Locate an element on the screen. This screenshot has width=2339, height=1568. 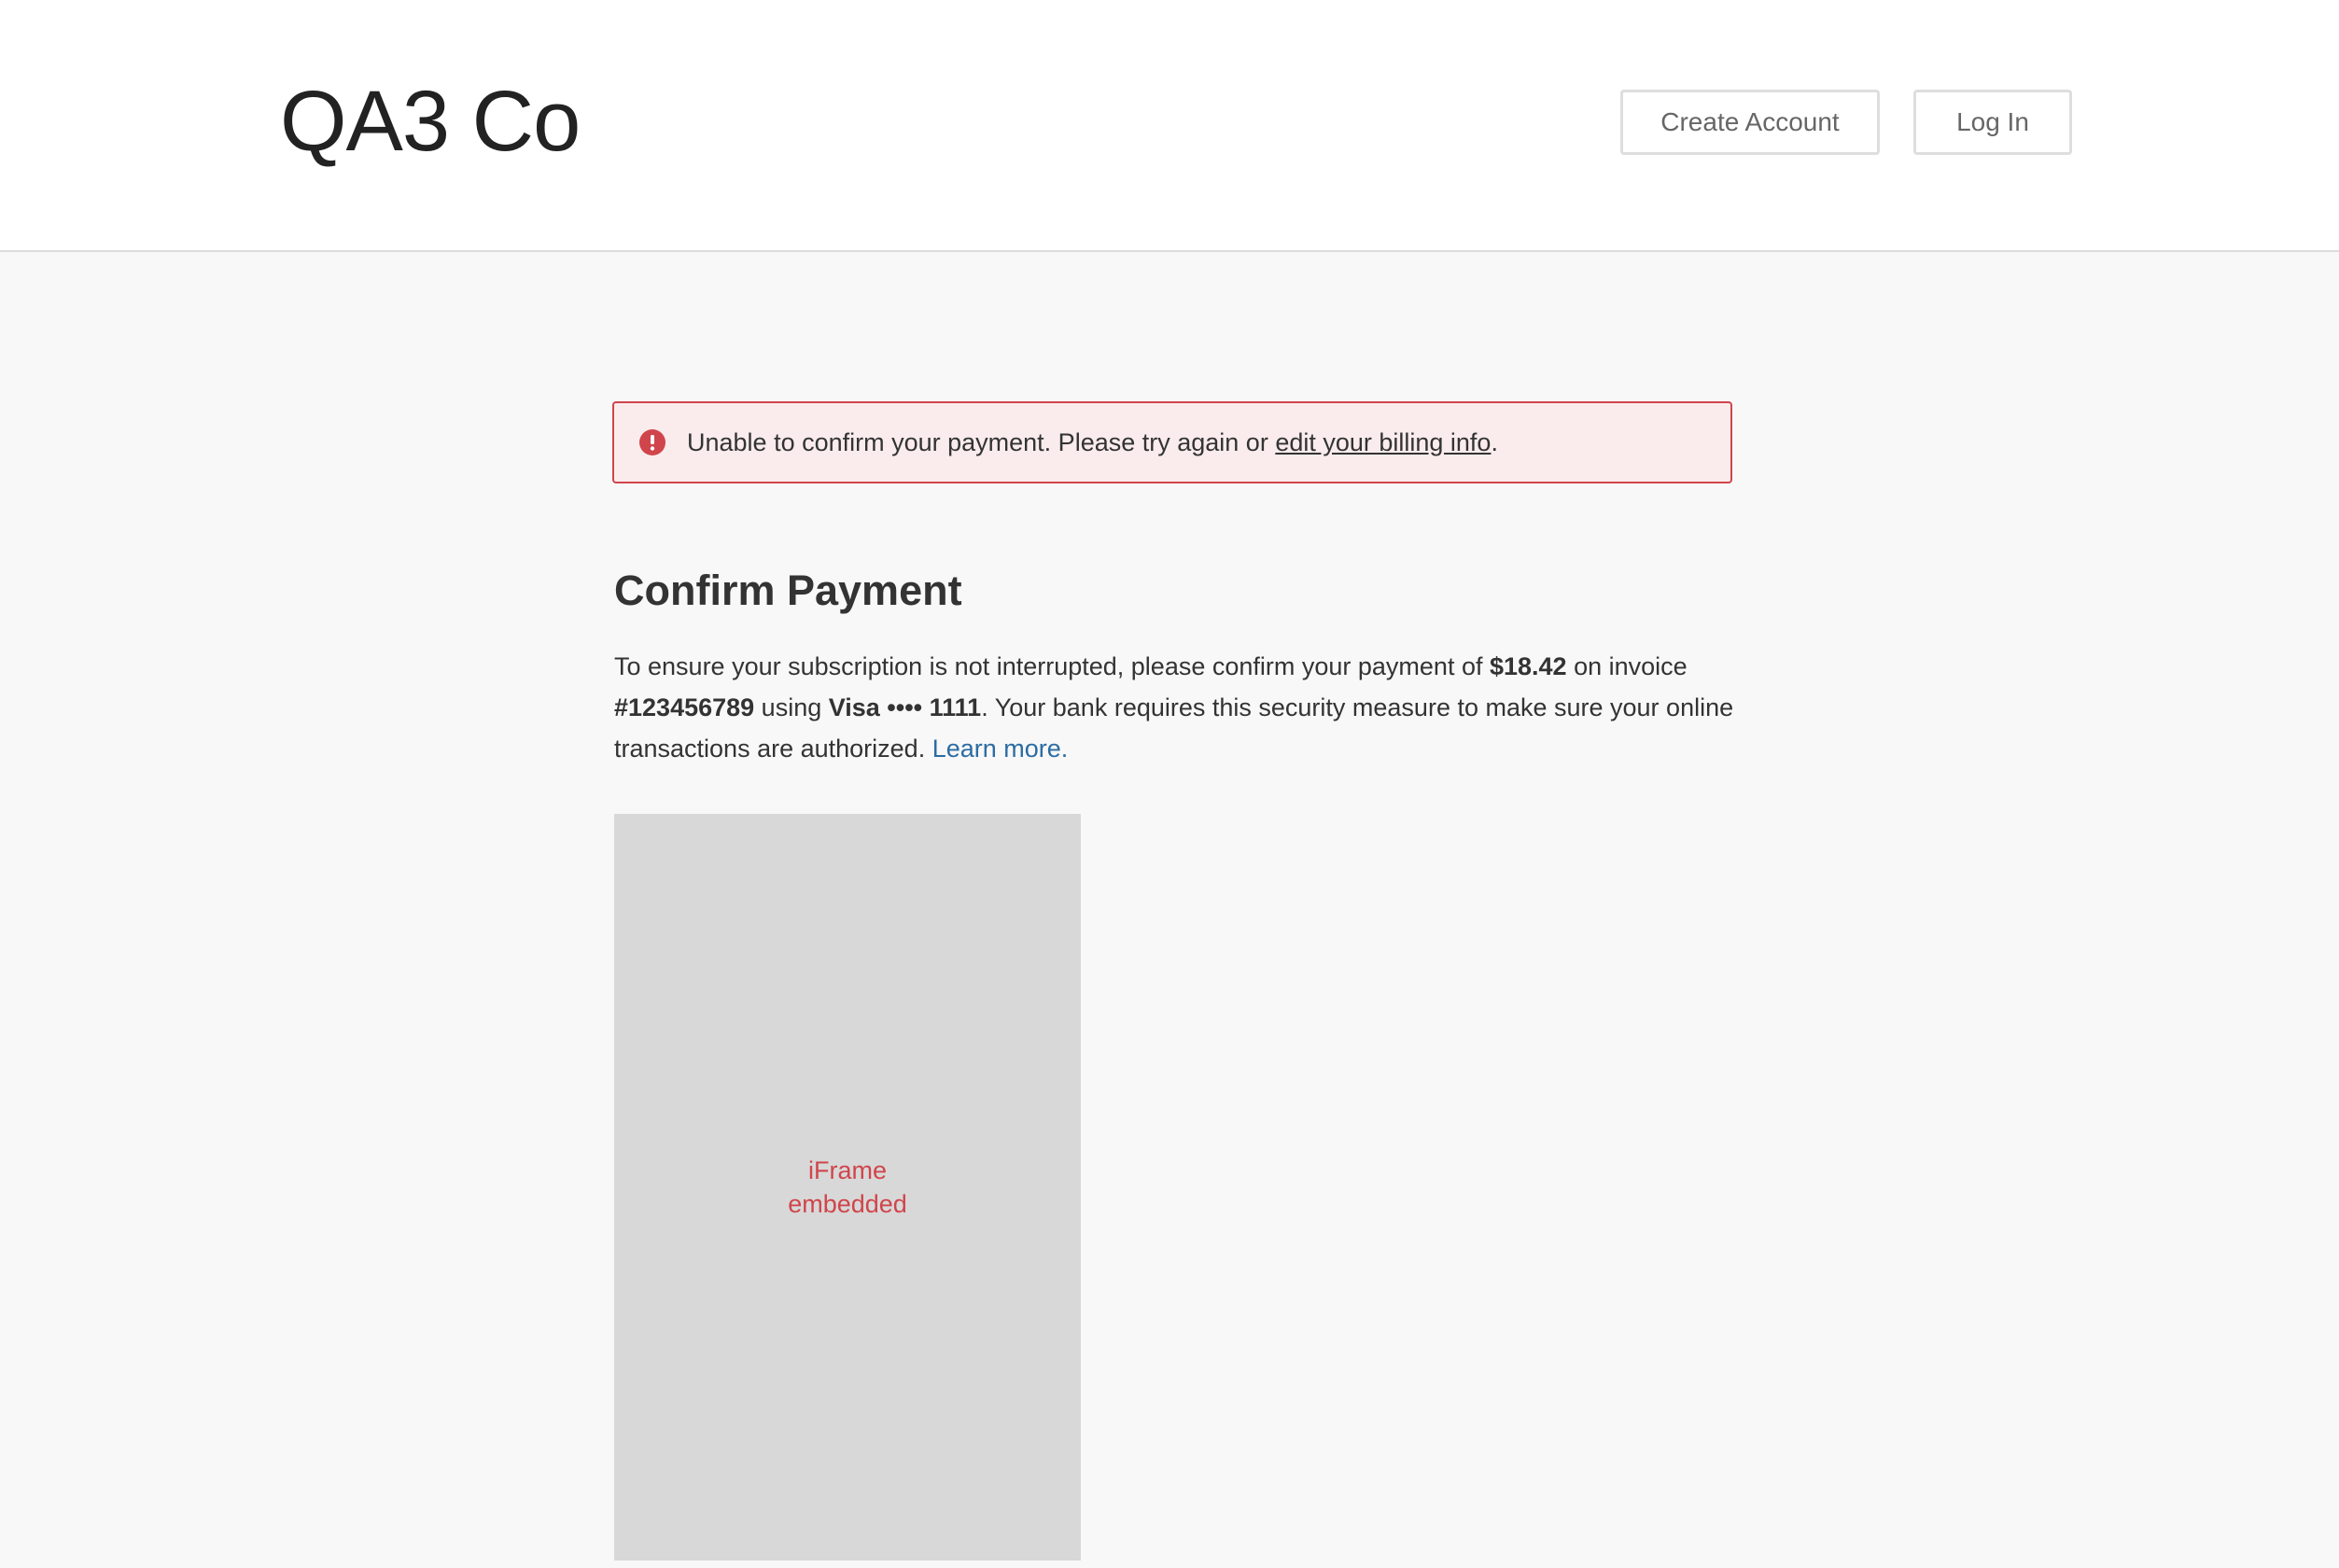
embedded-iframe: iFrame embedded is located at coordinates (847, 1187).